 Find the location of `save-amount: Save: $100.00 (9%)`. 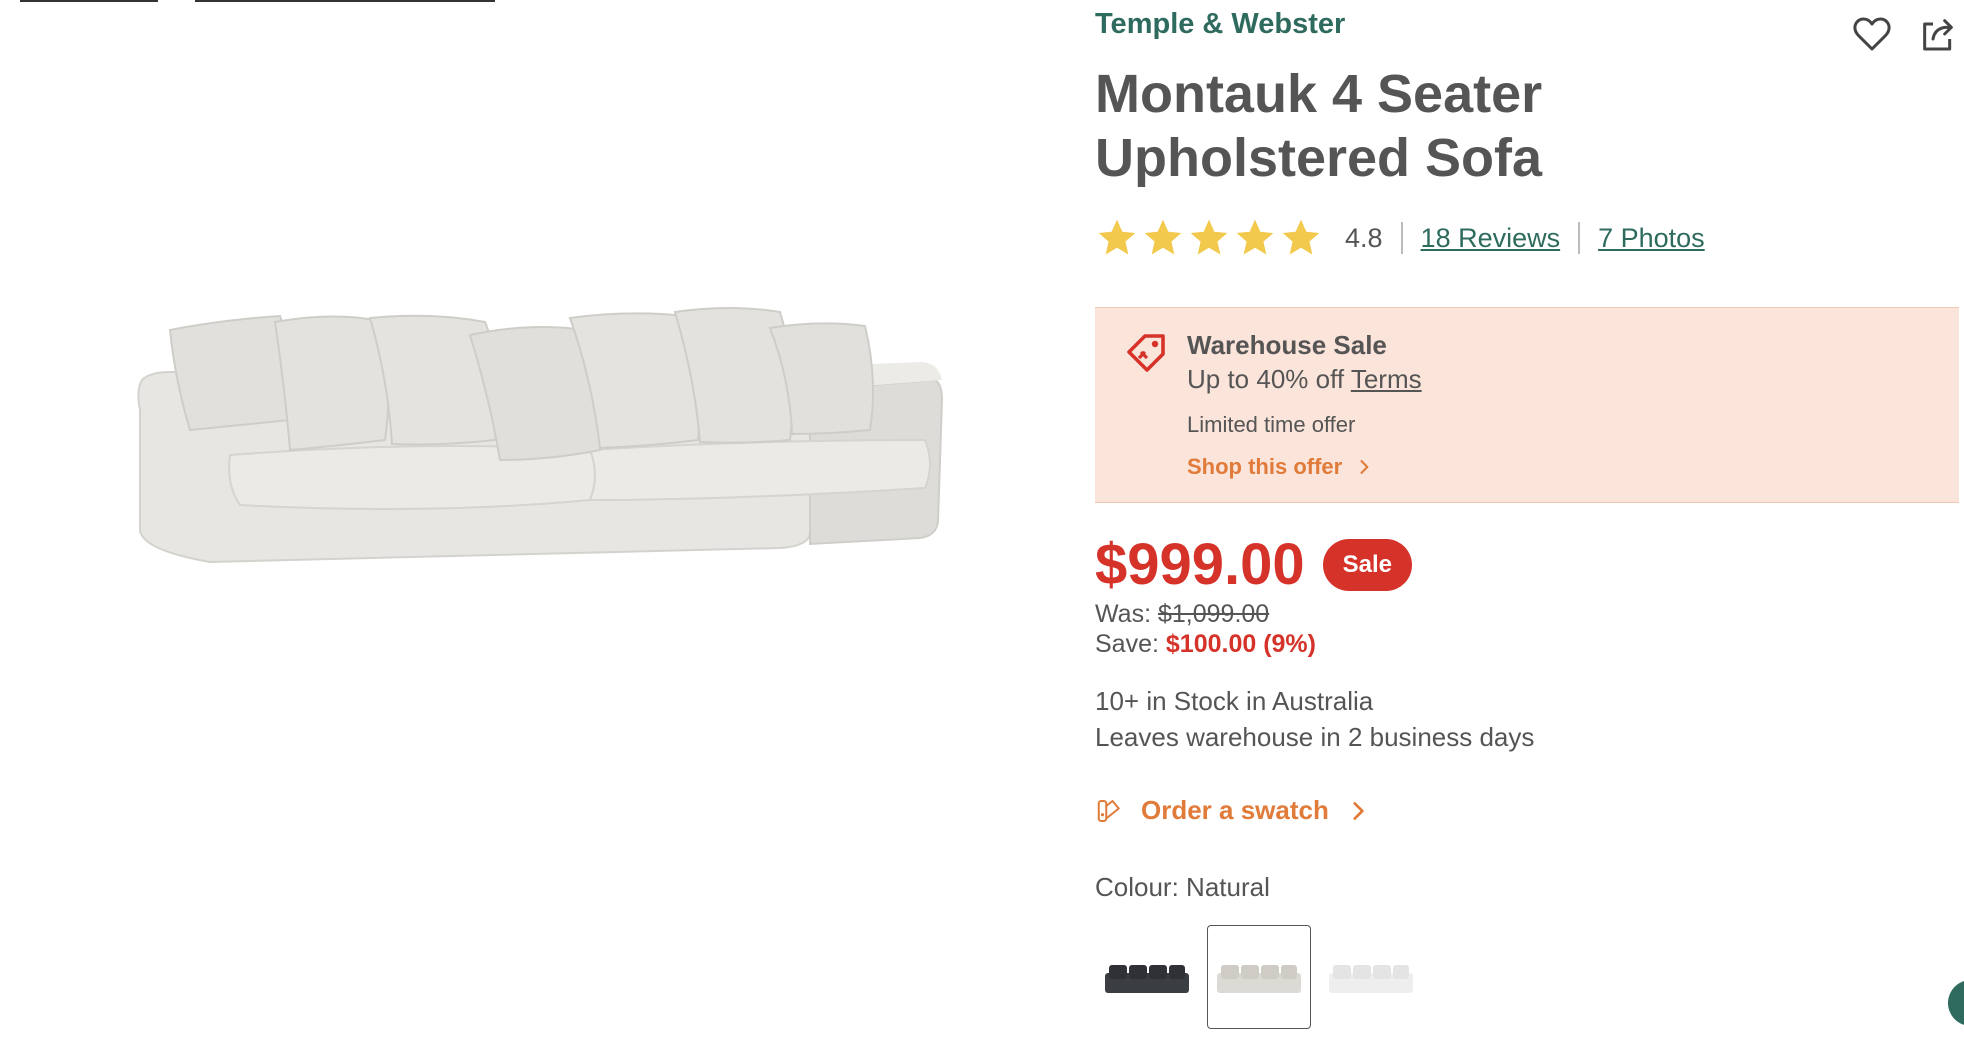

save-amount: Save: $100.00 (9%) is located at coordinates (1205, 644).